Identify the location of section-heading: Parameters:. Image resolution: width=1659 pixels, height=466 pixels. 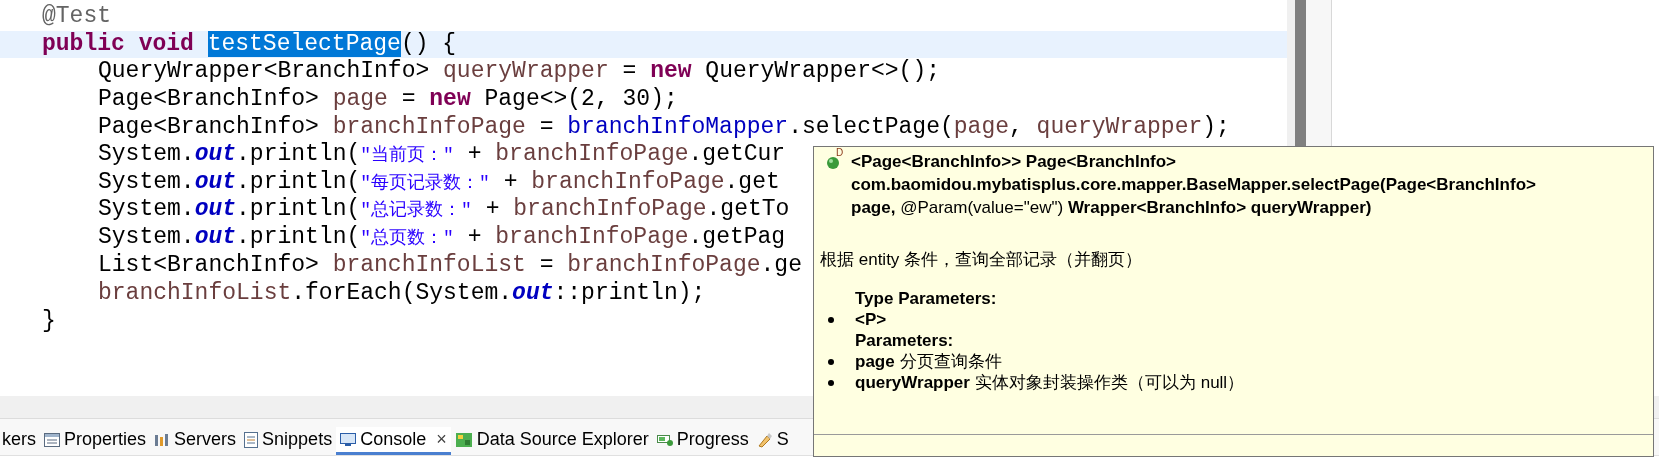
(904, 340).